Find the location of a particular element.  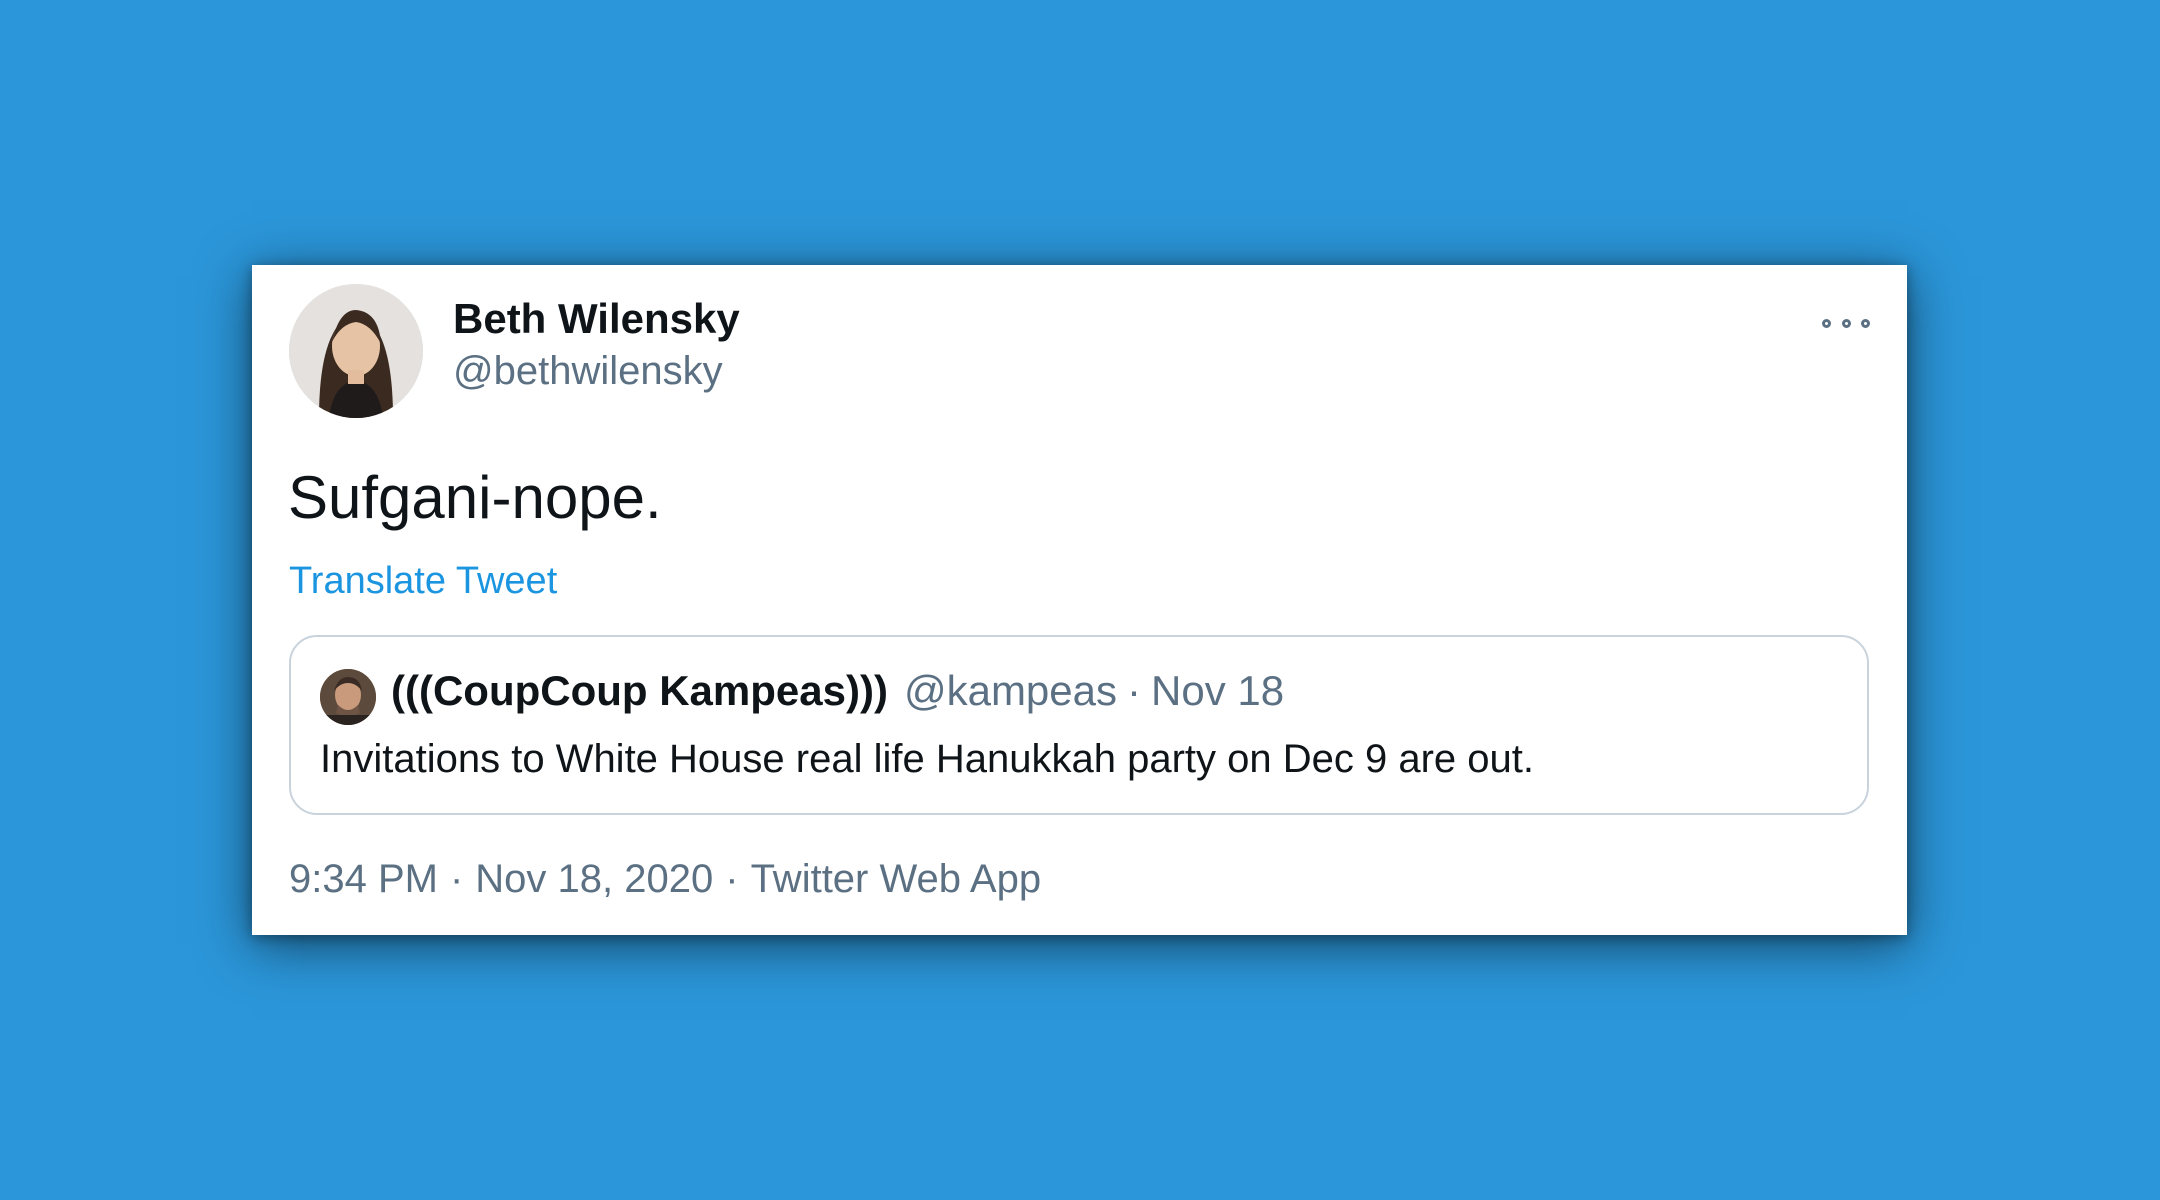

quote-author-handle: @kampeas is located at coordinates (1010, 690).